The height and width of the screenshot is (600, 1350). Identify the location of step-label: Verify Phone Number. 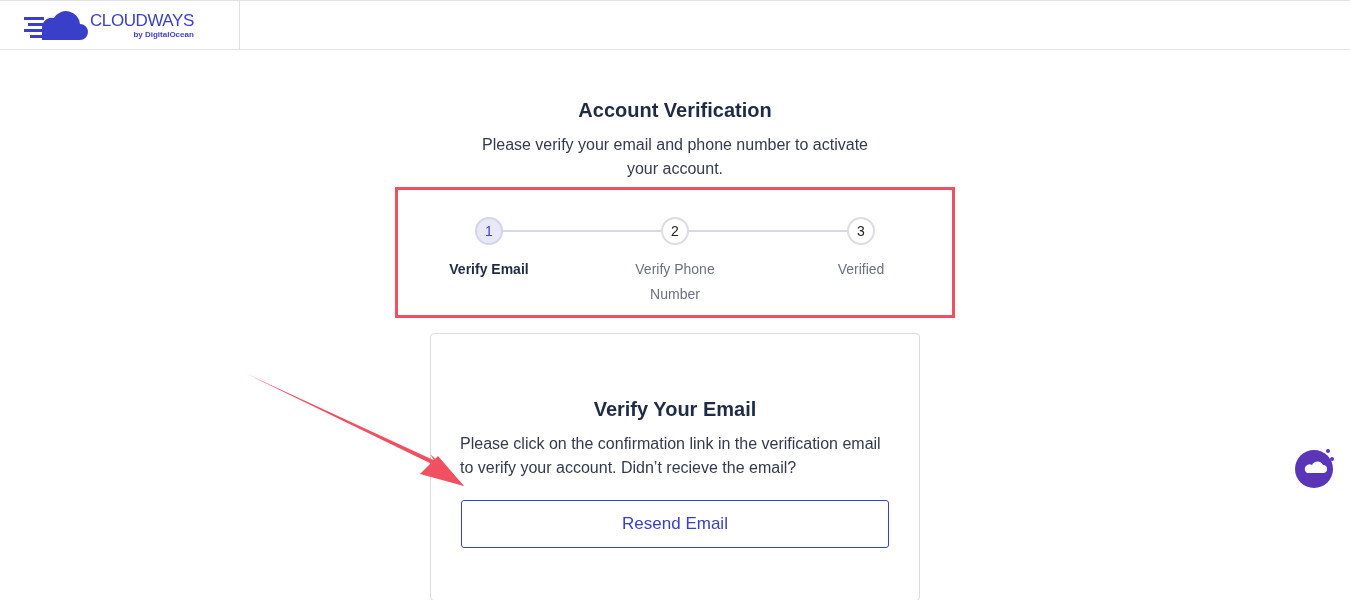
(675, 282).